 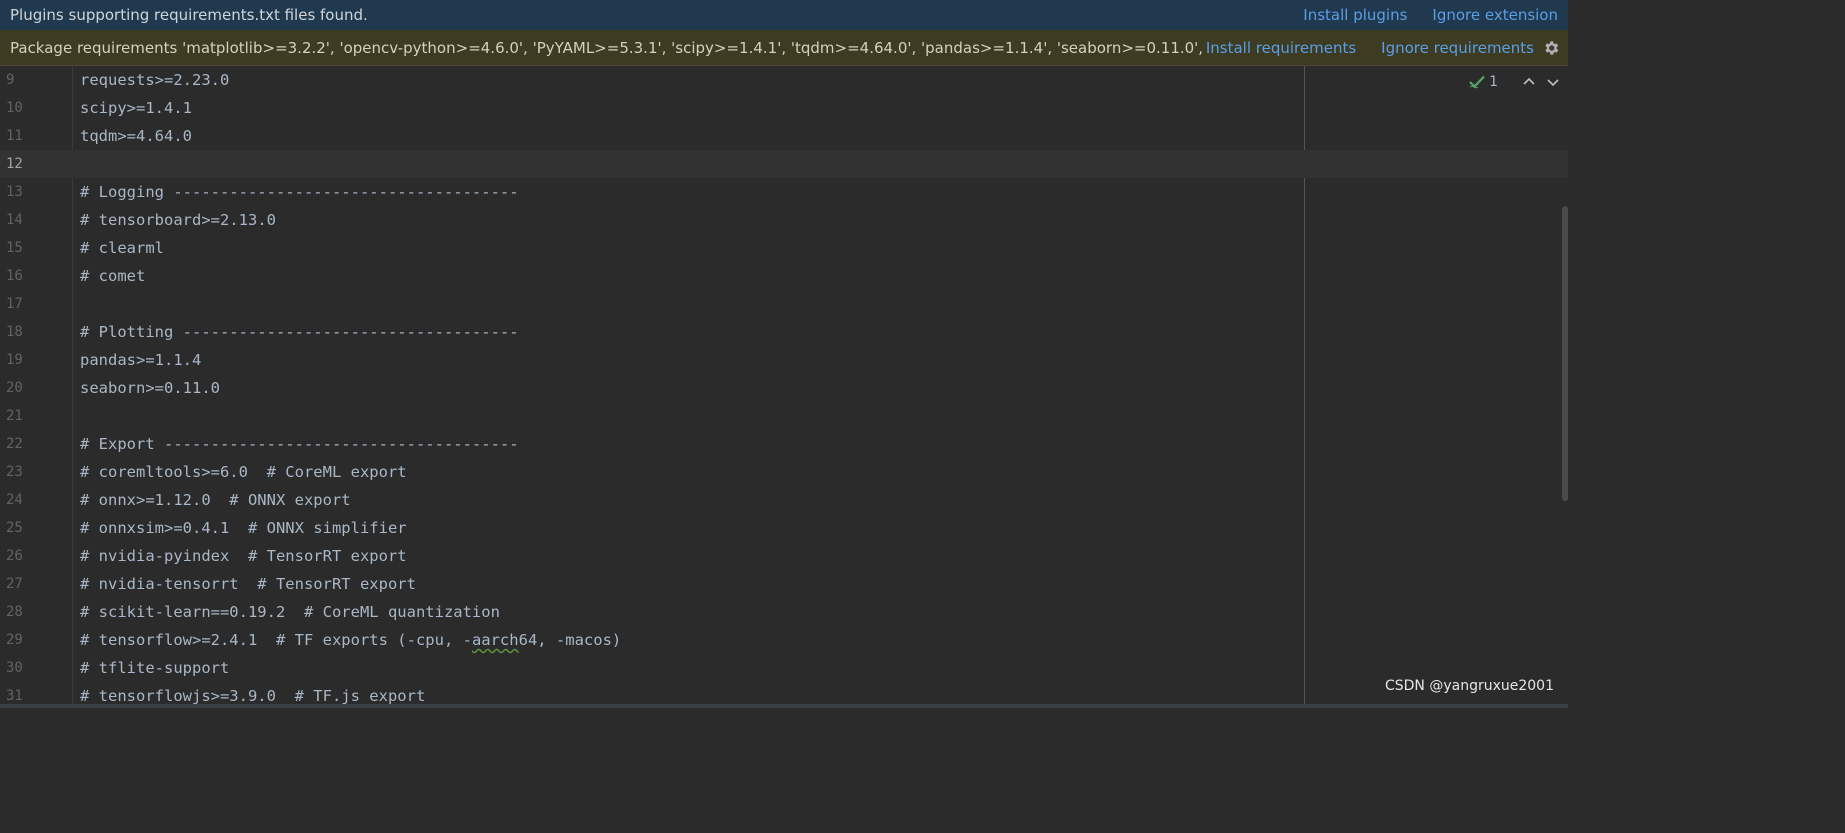 What do you see at coordinates (784, 248) in the screenshot?
I see `code-line: 15 # clearml` at bounding box center [784, 248].